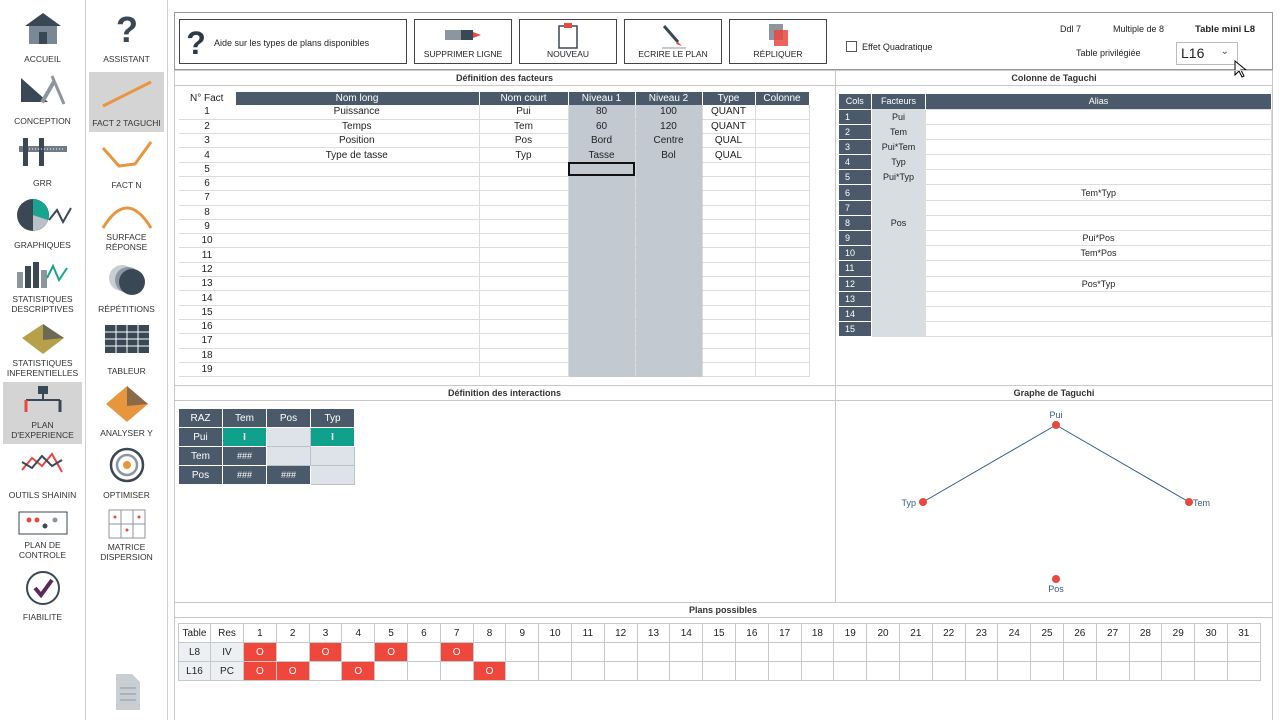 This screenshot has width=1280, height=720. What do you see at coordinates (126, 164) in the screenshot?
I see `sidebar-item-fact-n: FACT N` at bounding box center [126, 164].